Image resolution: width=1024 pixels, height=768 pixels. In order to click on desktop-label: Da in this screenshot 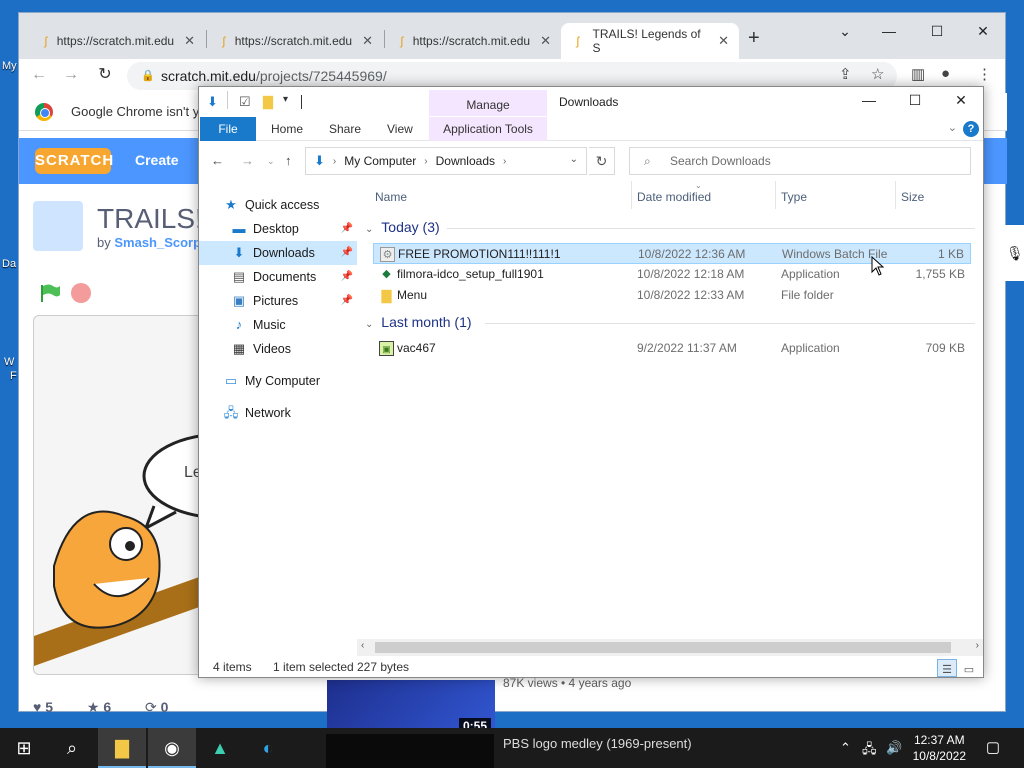, I will do `click(9, 264)`.